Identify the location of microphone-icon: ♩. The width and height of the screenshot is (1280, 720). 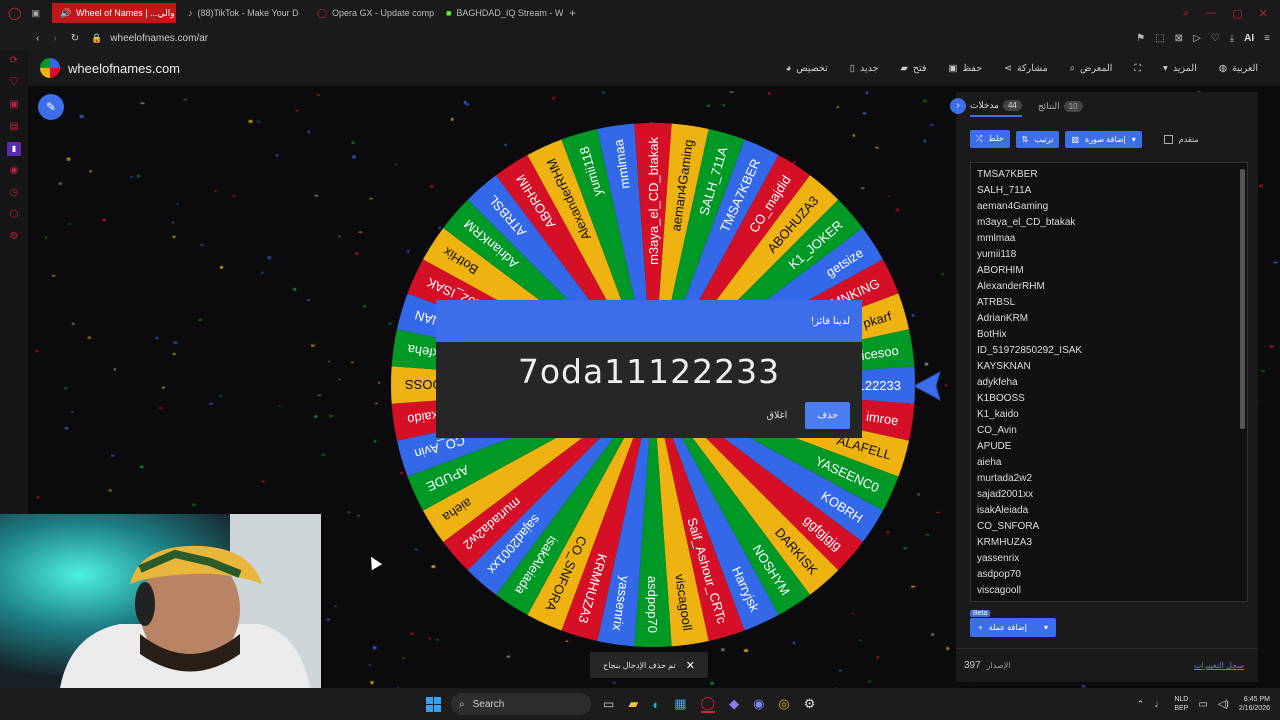
(1159, 704).